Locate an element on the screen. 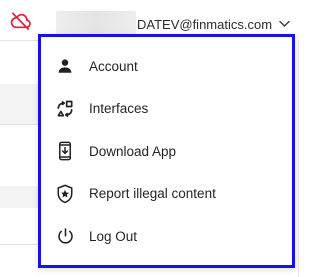 The height and width of the screenshot is (277, 320). interfaces-icon is located at coordinates (65, 109).